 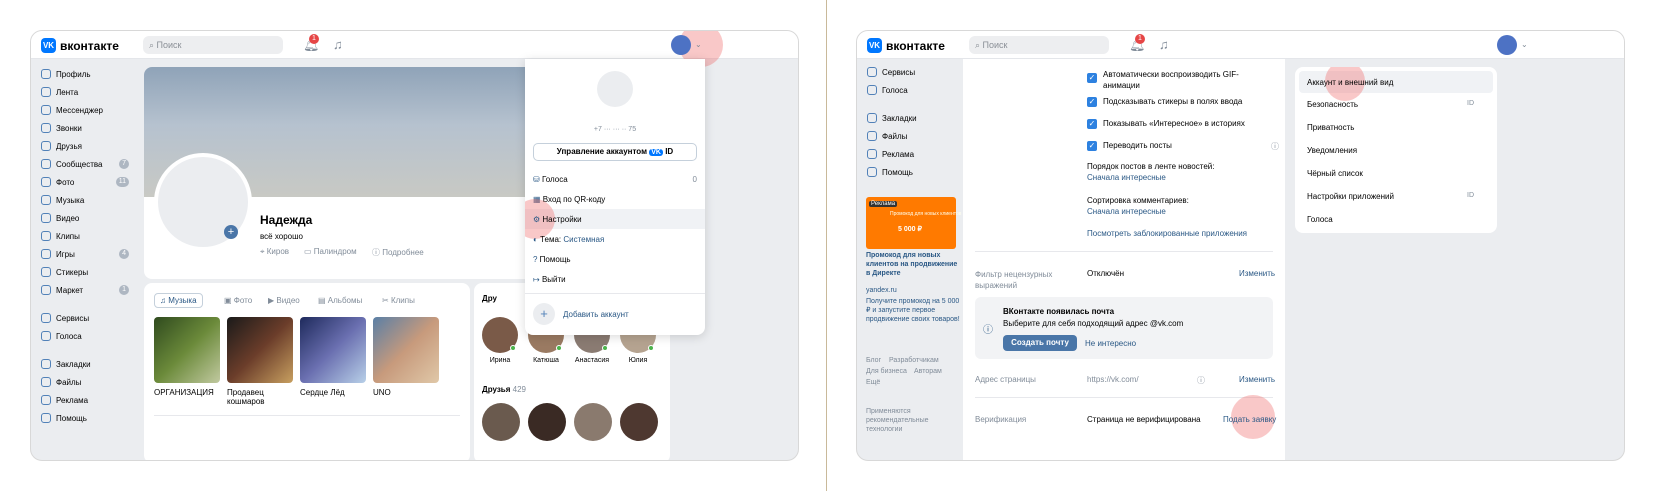 I want to click on menu-blacklist: Чёрный список, so click(x=1335, y=173).